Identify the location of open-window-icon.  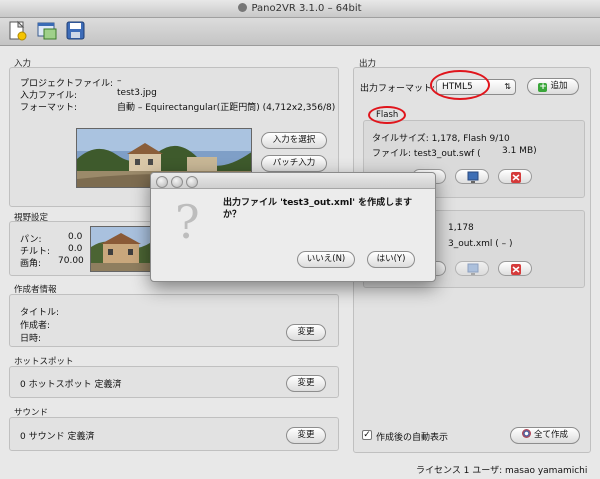
(47, 31).